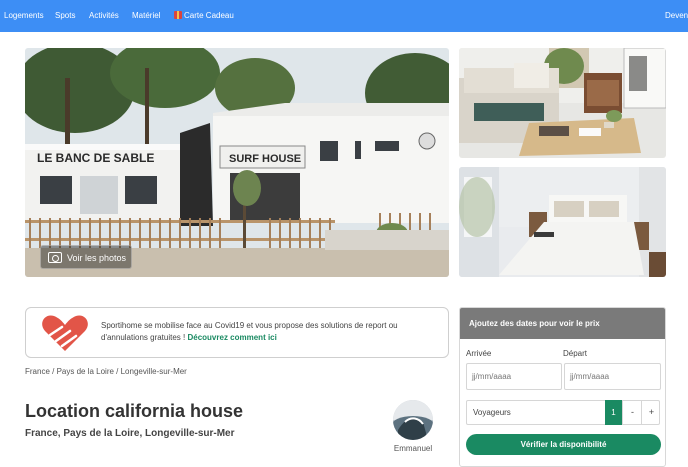 This screenshot has height=467, width=688. I want to click on gift-icon, so click(178, 15).